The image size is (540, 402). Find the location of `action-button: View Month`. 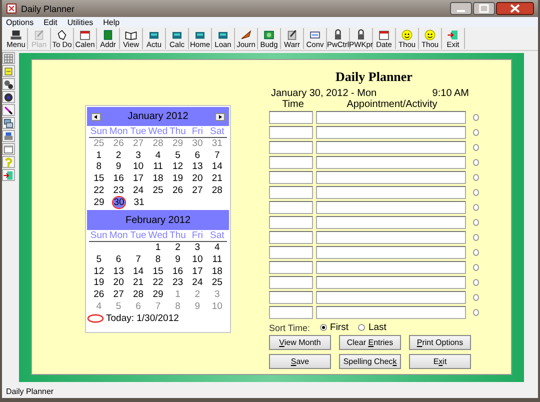

action-button: View Month is located at coordinates (300, 342).